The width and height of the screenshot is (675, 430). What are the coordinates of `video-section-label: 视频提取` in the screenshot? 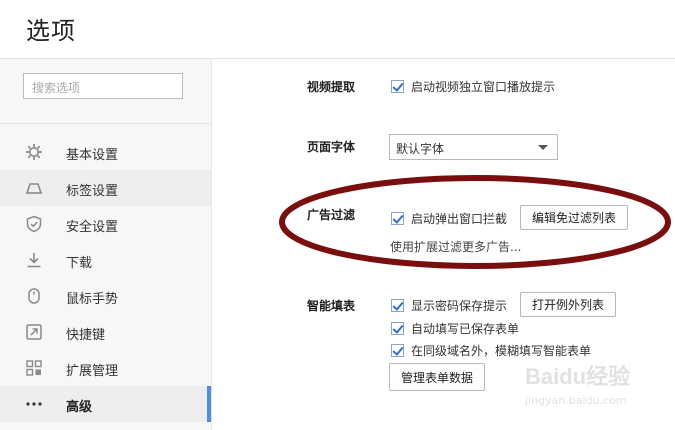 It's located at (331, 87).